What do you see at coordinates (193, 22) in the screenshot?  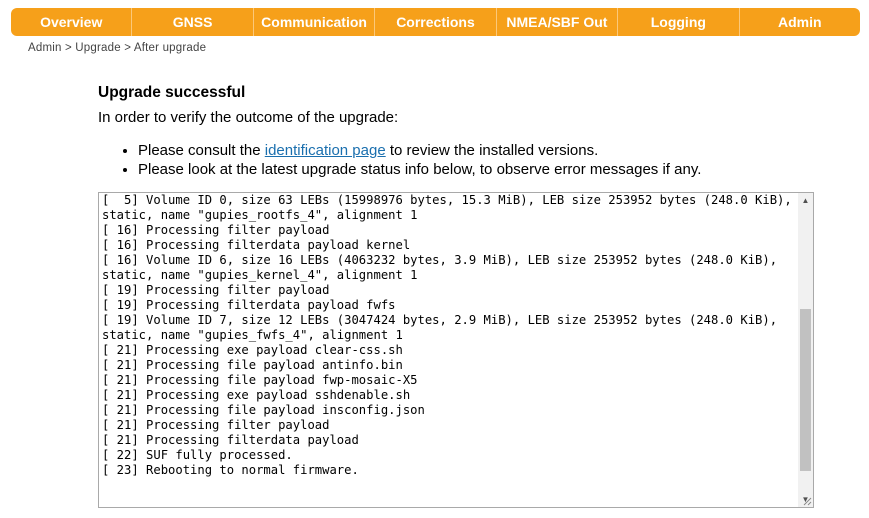 I see `tab-gnss: GNSS` at bounding box center [193, 22].